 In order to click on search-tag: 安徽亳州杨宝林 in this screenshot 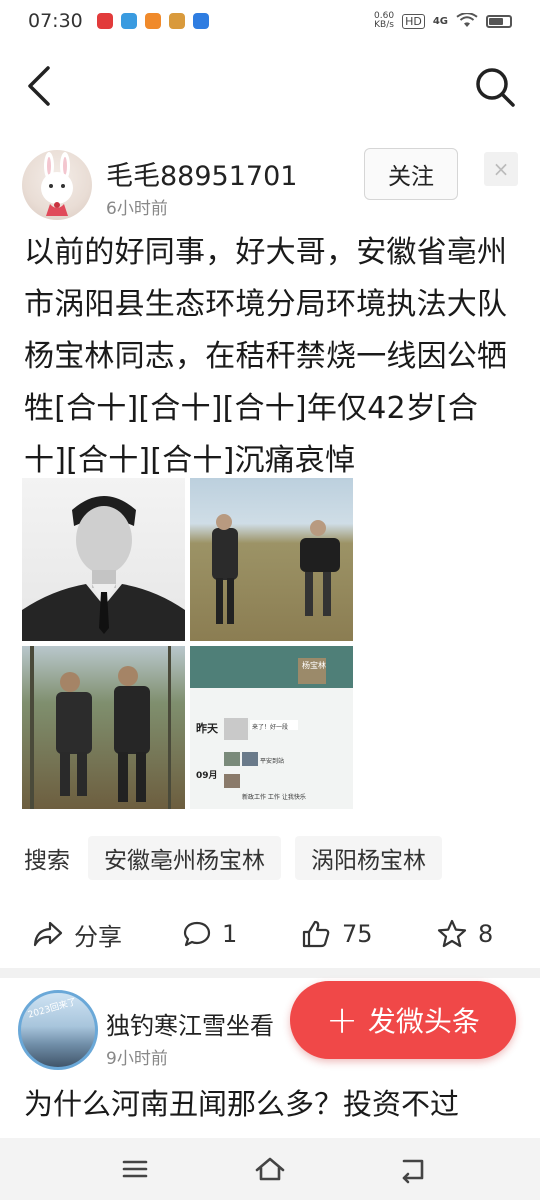, I will do `click(184, 858)`.